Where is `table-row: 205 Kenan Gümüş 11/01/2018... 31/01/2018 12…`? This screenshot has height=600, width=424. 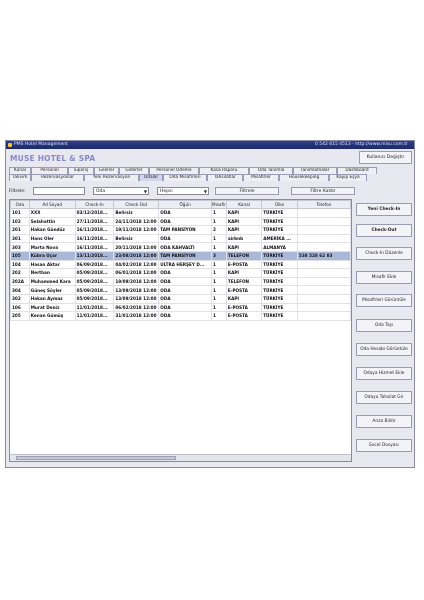
table-row: 205 Kenan Gümüş 11/01/2018... 31/01/2018 12… is located at coordinates (180, 316).